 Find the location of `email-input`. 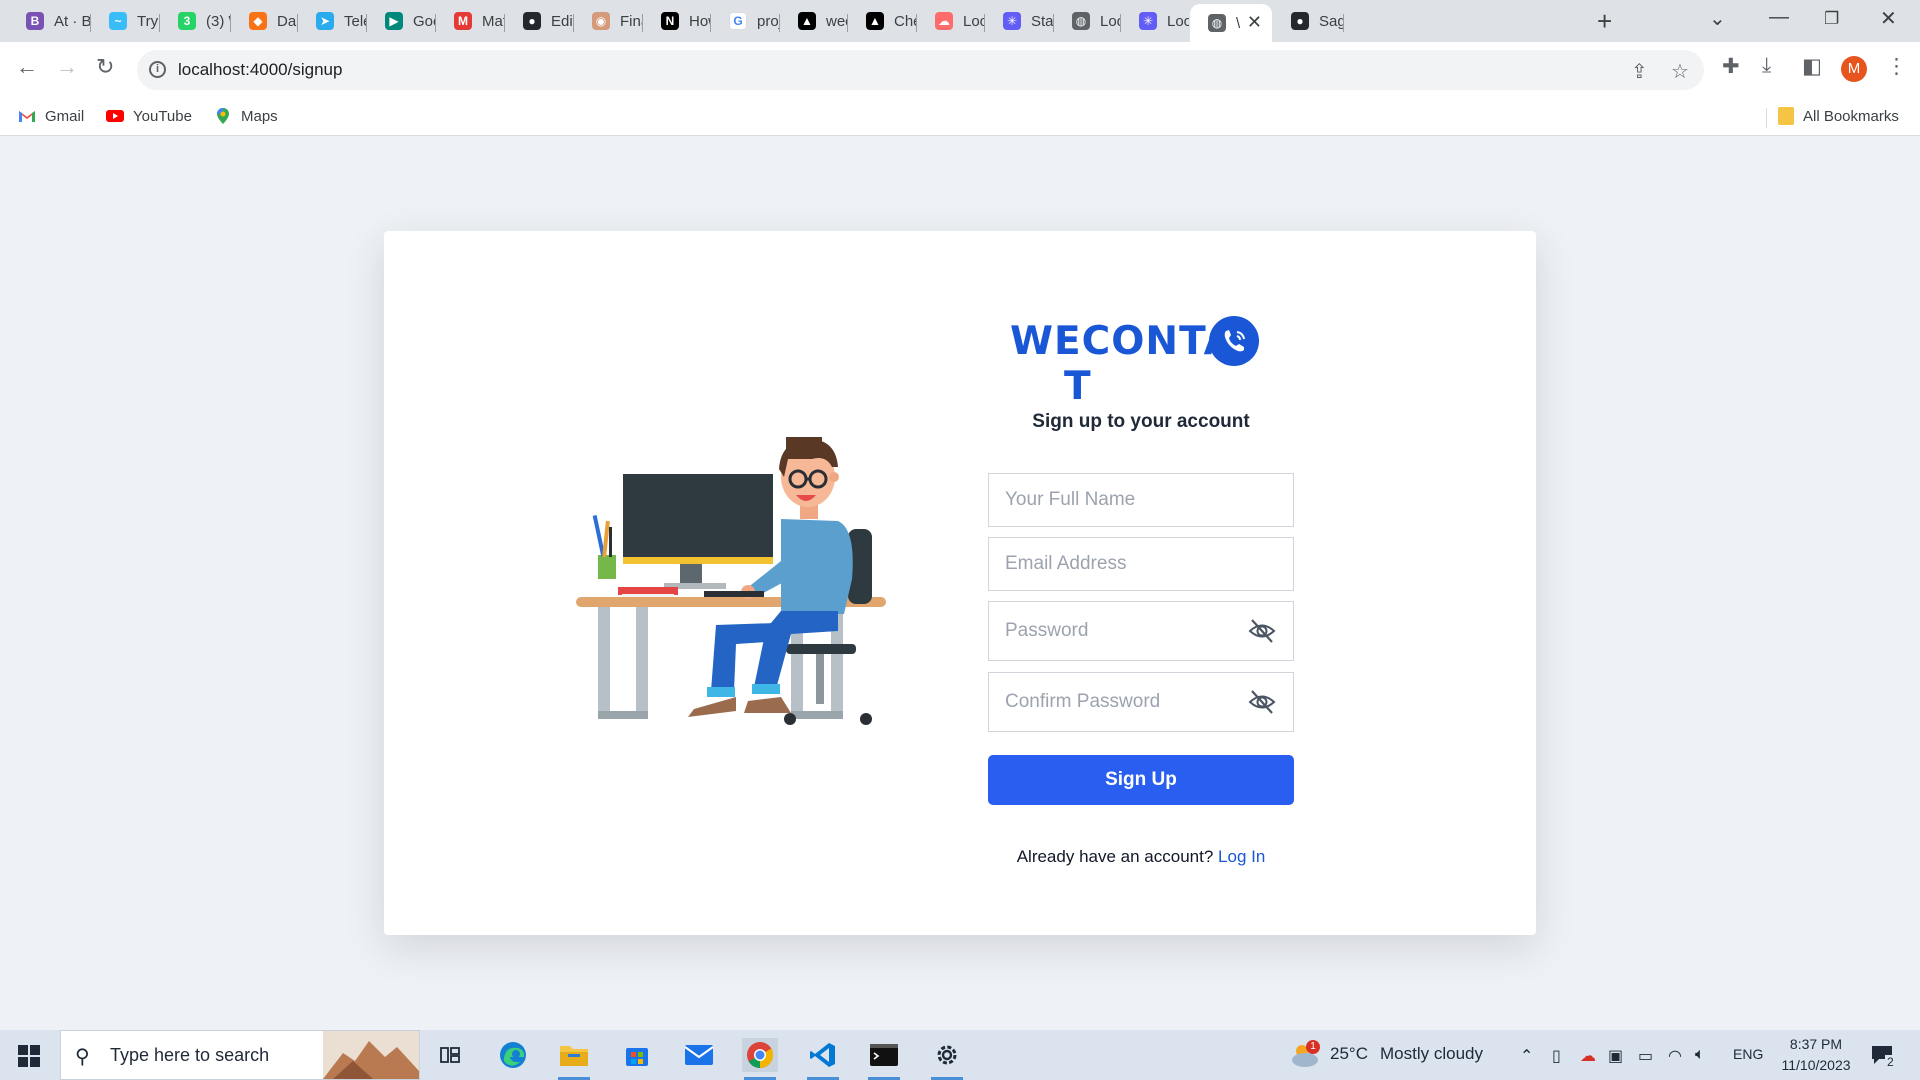

email-input is located at coordinates (1141, 564).